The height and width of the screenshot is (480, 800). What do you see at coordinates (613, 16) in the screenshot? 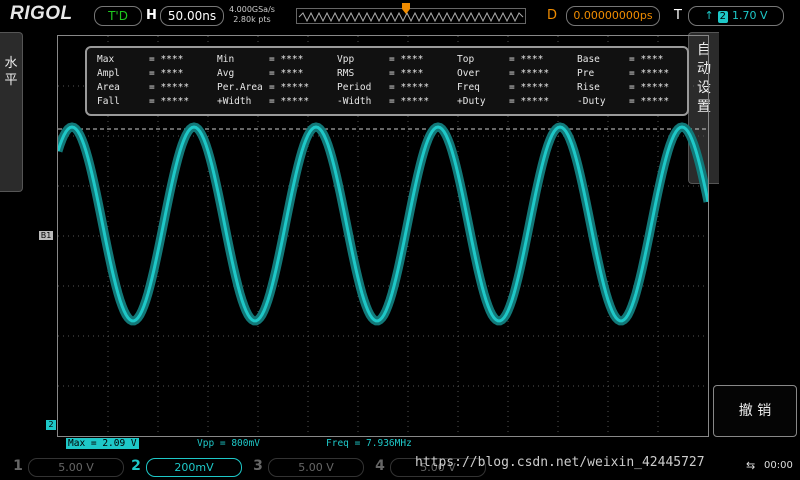
I see `delay-value: 0.00000000ps` at bounding box center [613, 16].